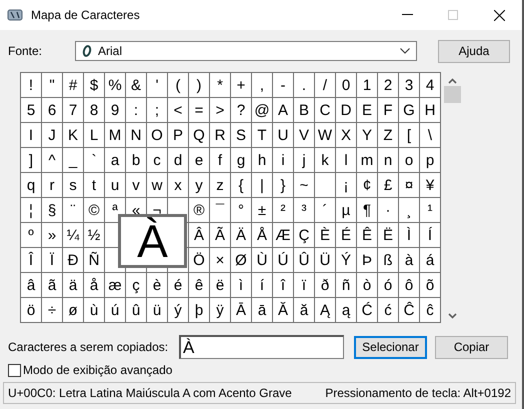  I want to click on character-cell: é, so click(178, 285).